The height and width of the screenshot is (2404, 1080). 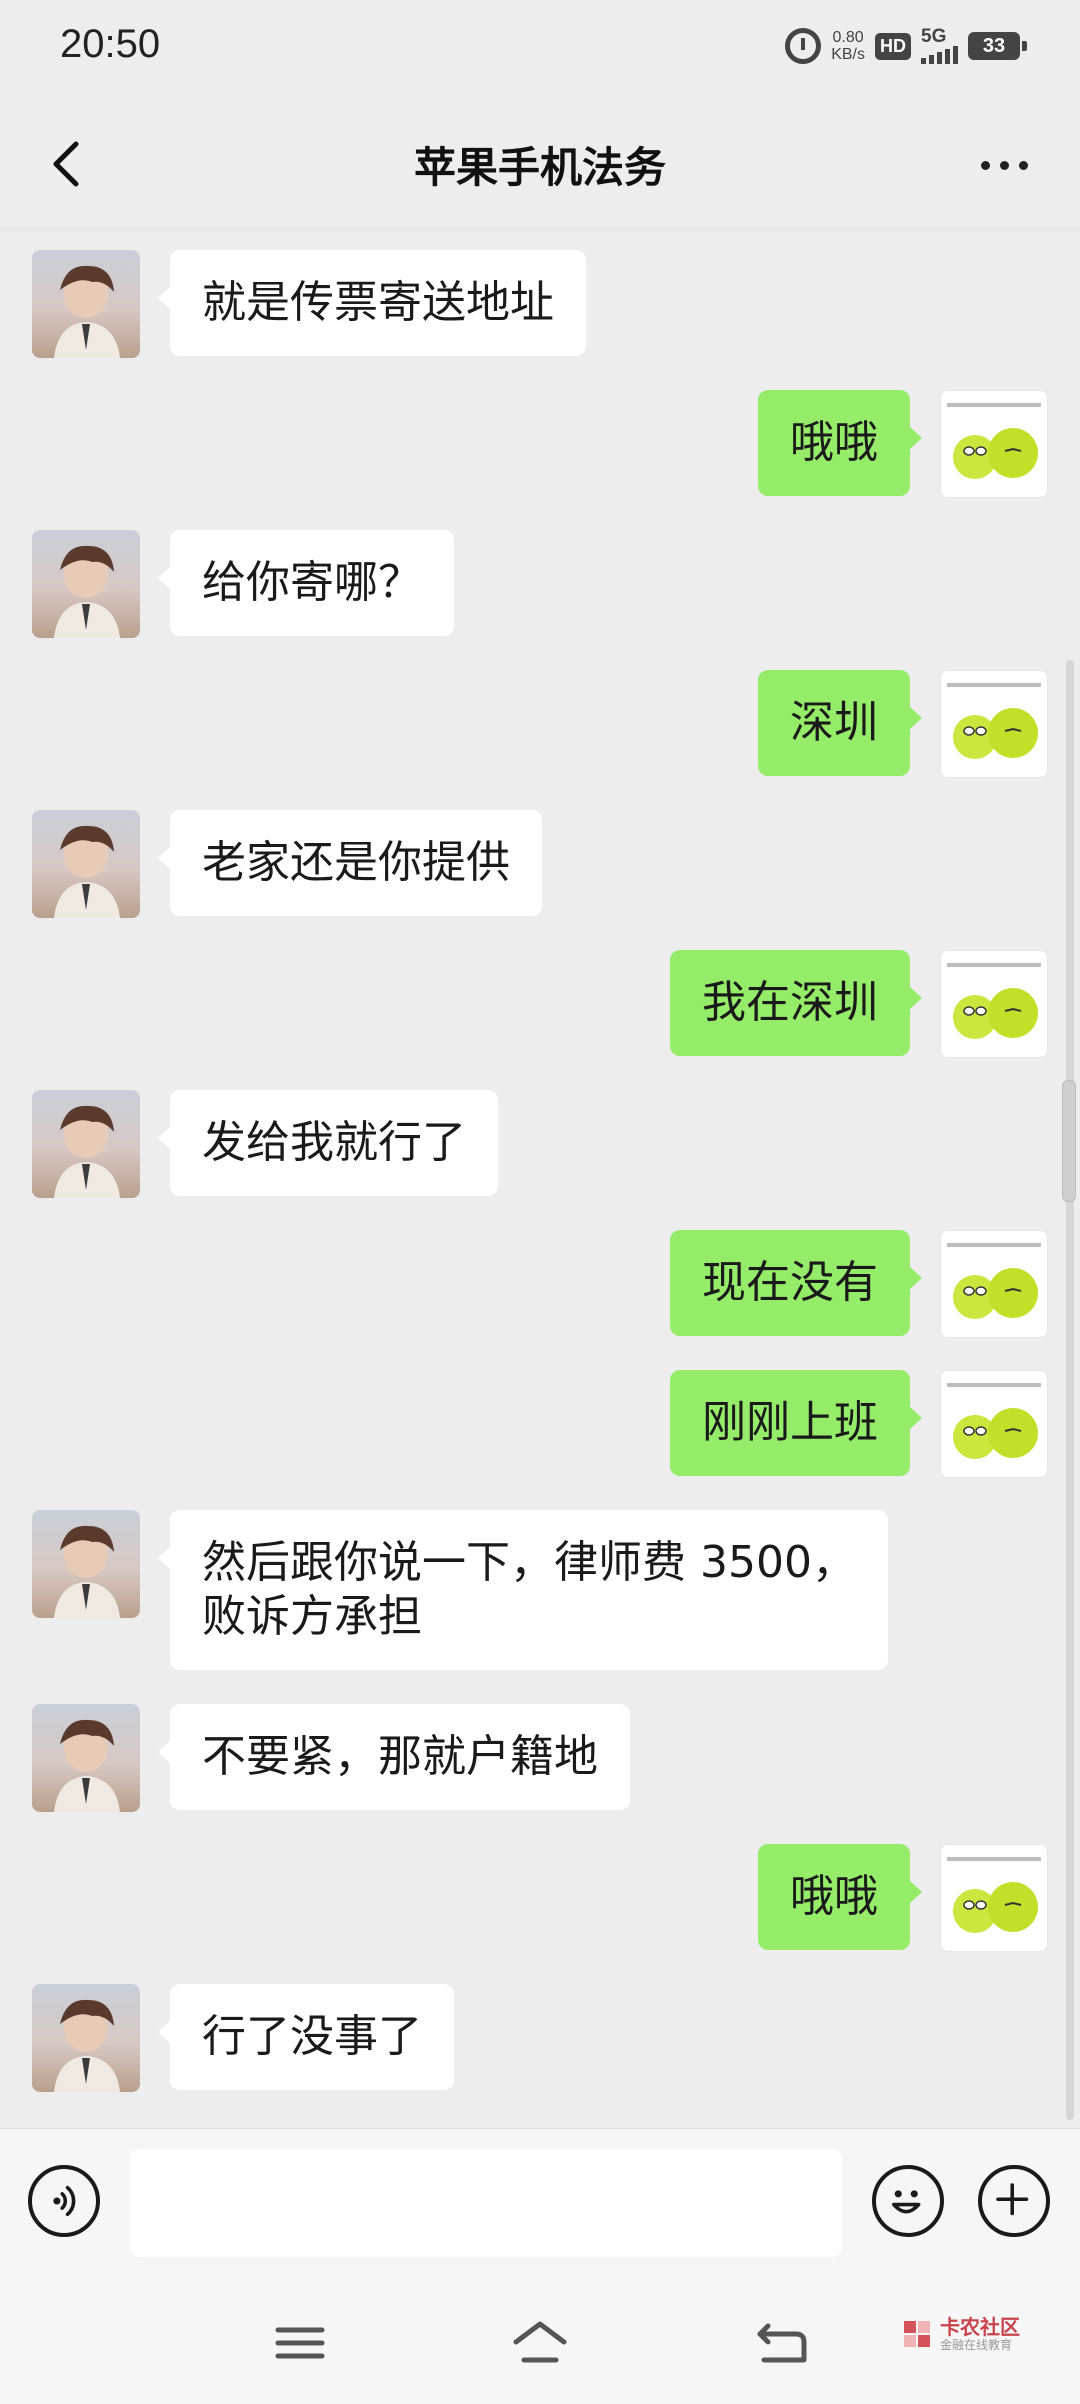 What do you see at coordinates (1069, 1141) in the screenshot?
I see `scrollbar-thumb` at bounding box center [1069, 1141].